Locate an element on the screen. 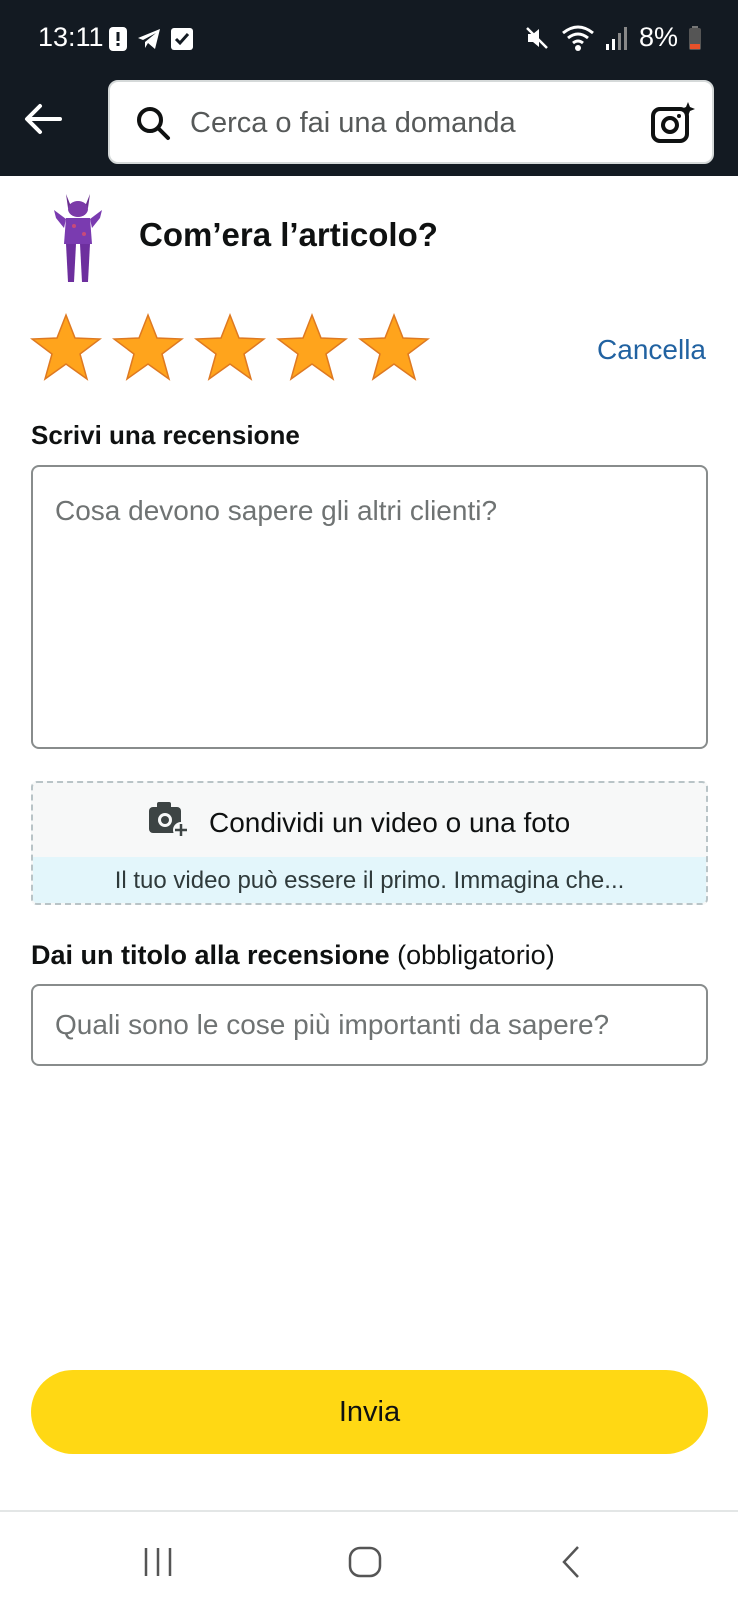 The width and height of the screenshot is (738, 1600). mute-icon is located at coordinates (537, 37).